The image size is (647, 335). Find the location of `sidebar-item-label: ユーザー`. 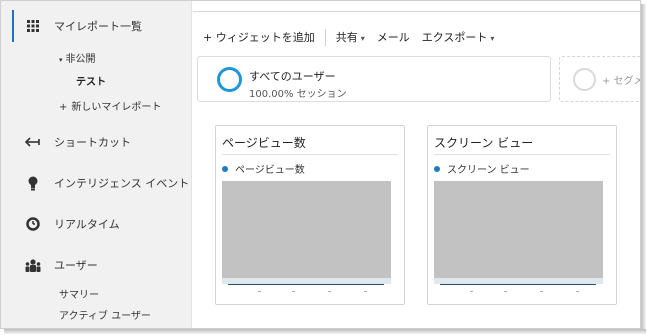

sidebar-item-label: ユーザー is located at coordinates (76, 265).